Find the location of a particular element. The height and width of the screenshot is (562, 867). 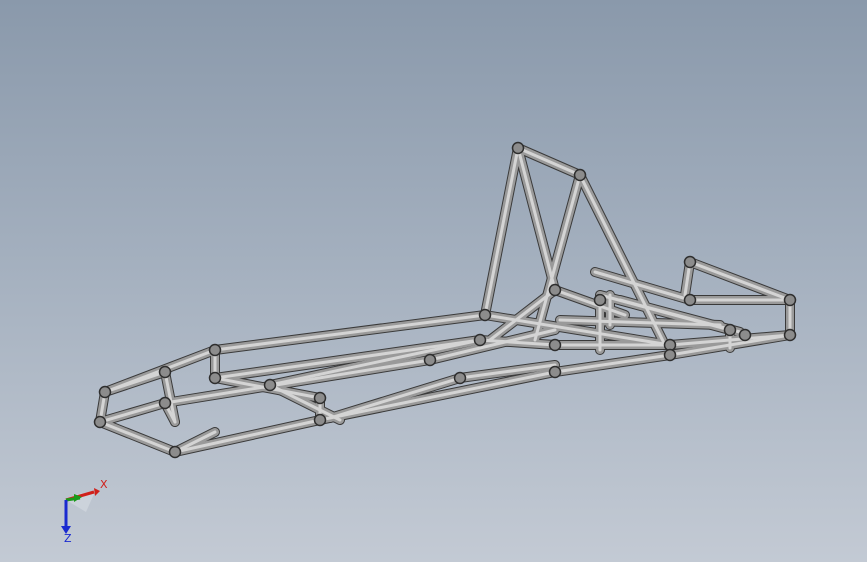

z-axis-label: Z is located at coordinates (68, 538).